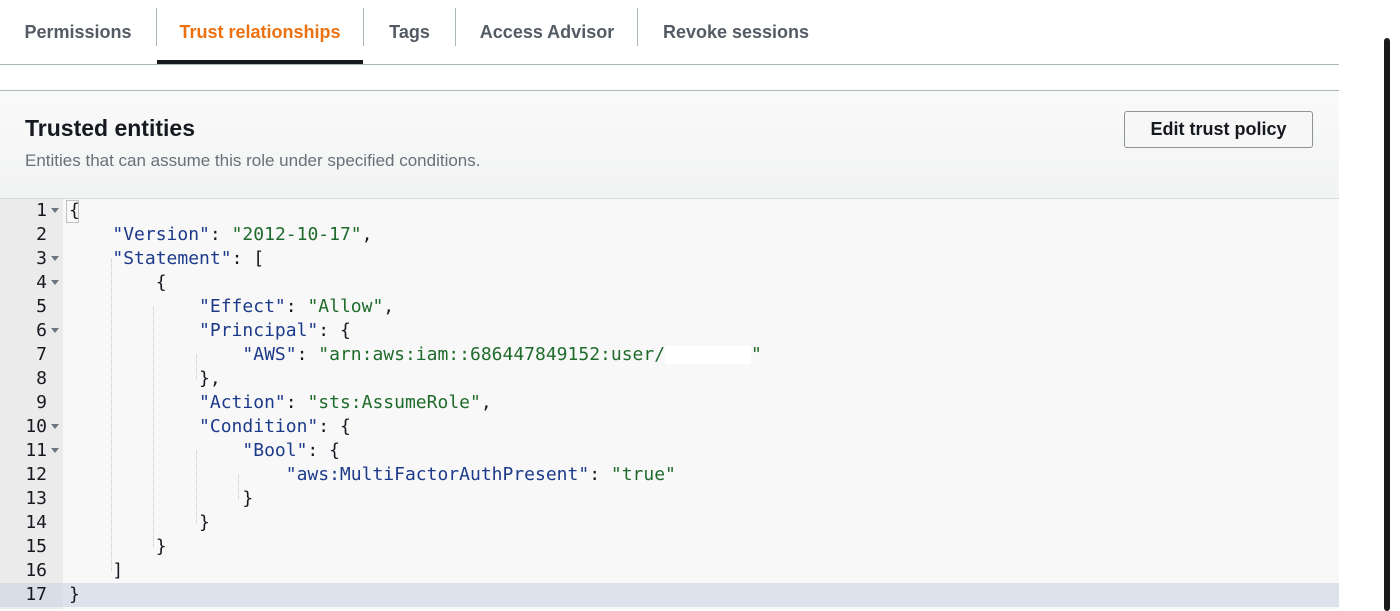 The image size is (1400, 611). Describe the element at coordinates (41, 378) in the screenshot. I see `line-number: 8` at that location.